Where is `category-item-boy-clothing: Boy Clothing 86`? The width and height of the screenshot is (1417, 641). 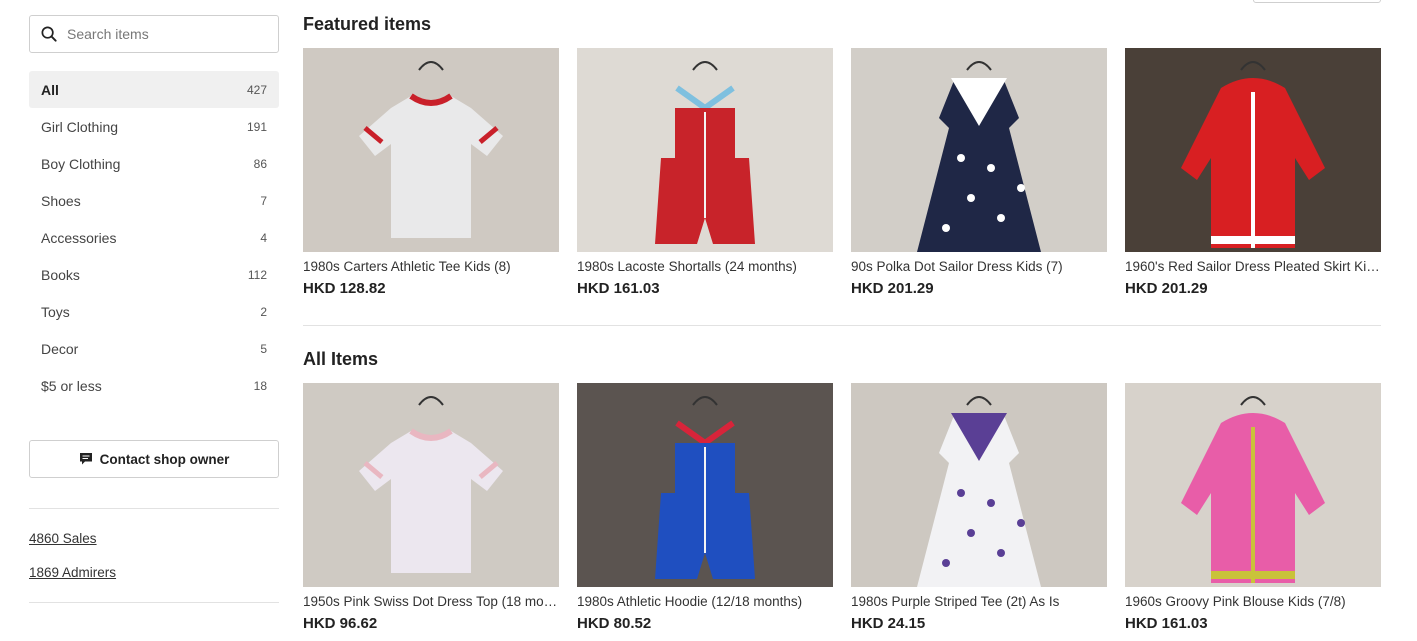 category-item-boy-clothing: Boy Clothing 86 is located at coordinates (154, 163).